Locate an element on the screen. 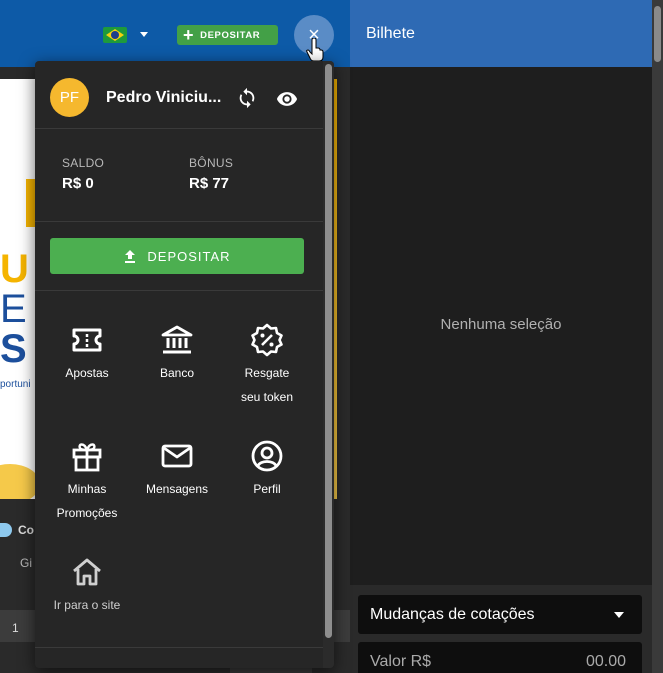 Image resolution: width=663 pixels, height=673 pixels. menu-scrollbar is located at coordinates (328, 364).